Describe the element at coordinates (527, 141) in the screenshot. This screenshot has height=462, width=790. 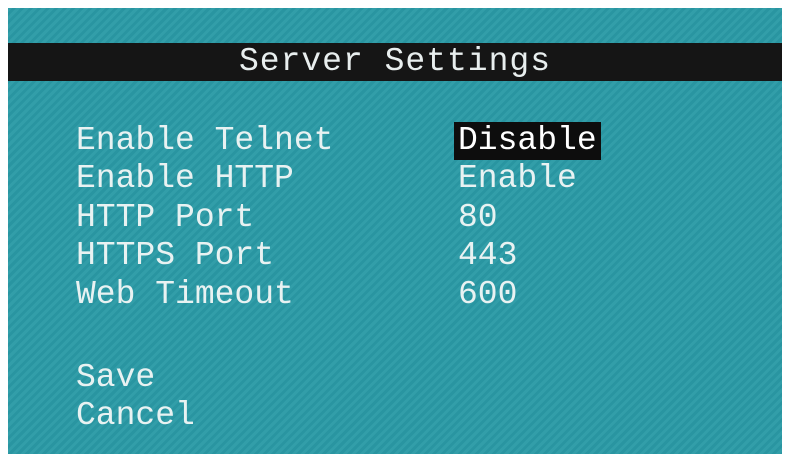
I see `setting-value-enable-telnet: Disable` at that location.